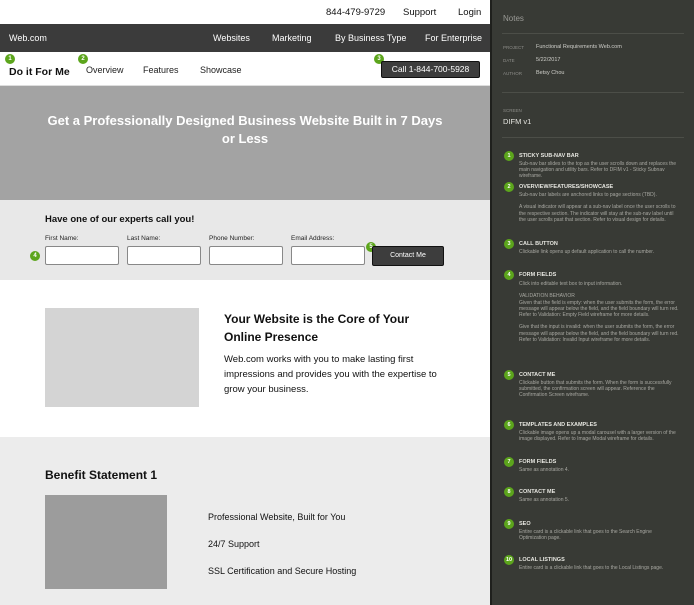 The width and height of the screenshot is (694, 605). Describe the element at coordinates (370, 38) in the screenshot. I see `main-nav-by-business-type: By Business Type` at that location.